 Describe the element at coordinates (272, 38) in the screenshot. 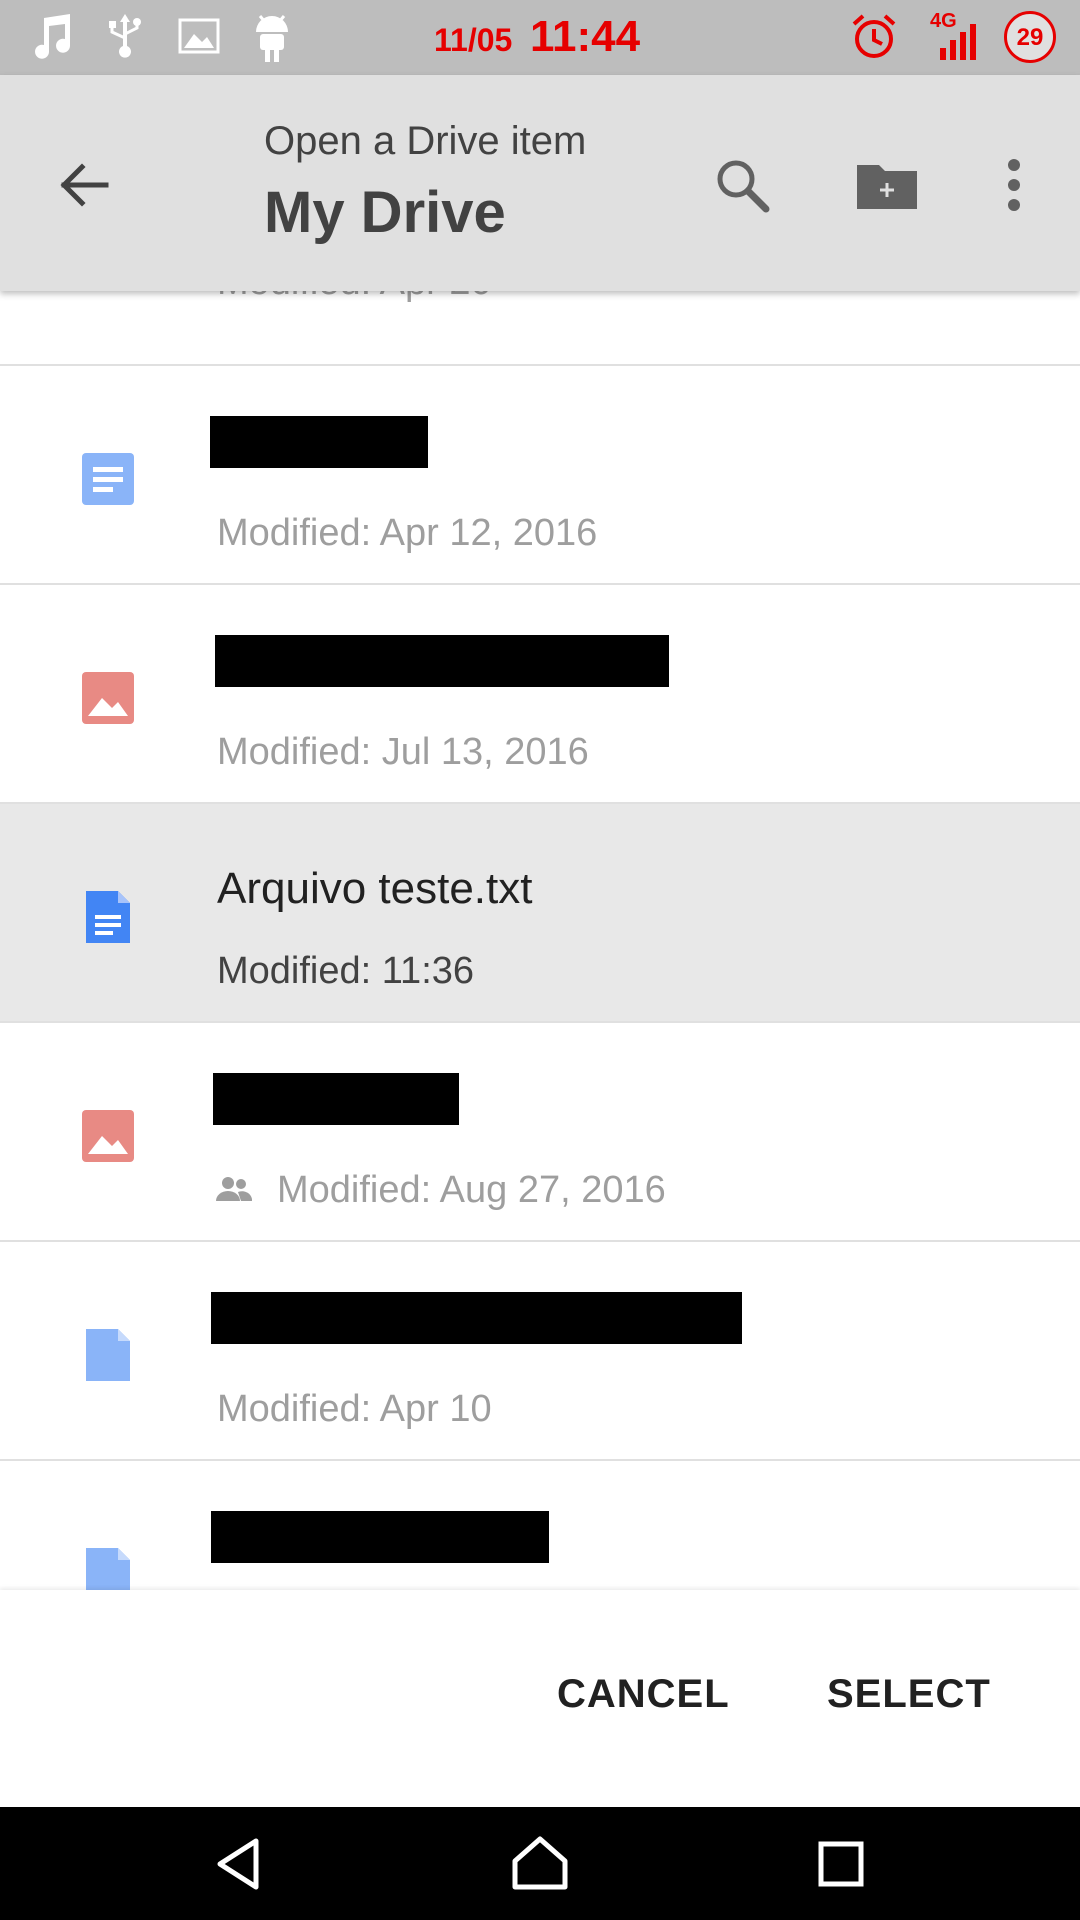

I see `android-icon` at that location.